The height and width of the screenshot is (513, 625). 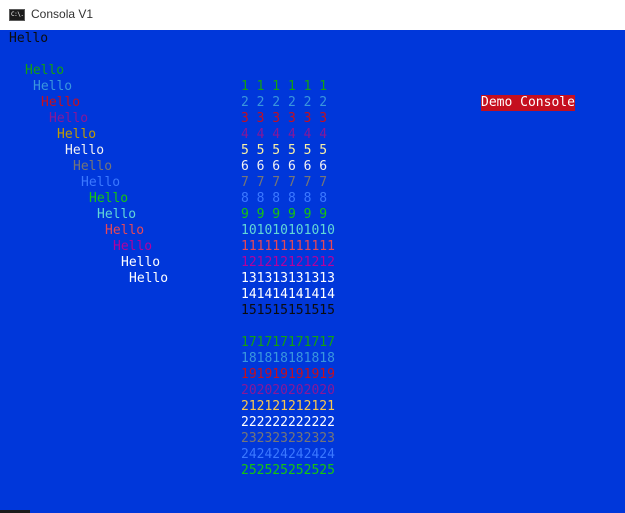 What do you see at coordinates (288, 310) in the screenshot?
I see `number-line: 151515151515` at bounding box center [288, 310].